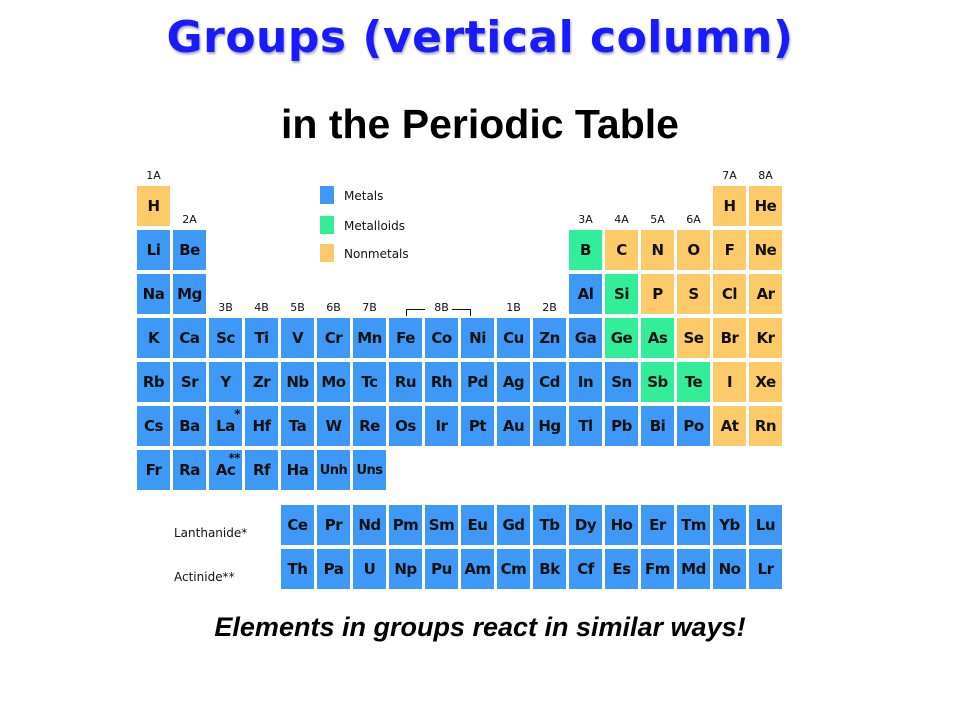  Describe the element at coordinates (549, 426) in the screenshot. I see `element-symbol: Hg` at that location.